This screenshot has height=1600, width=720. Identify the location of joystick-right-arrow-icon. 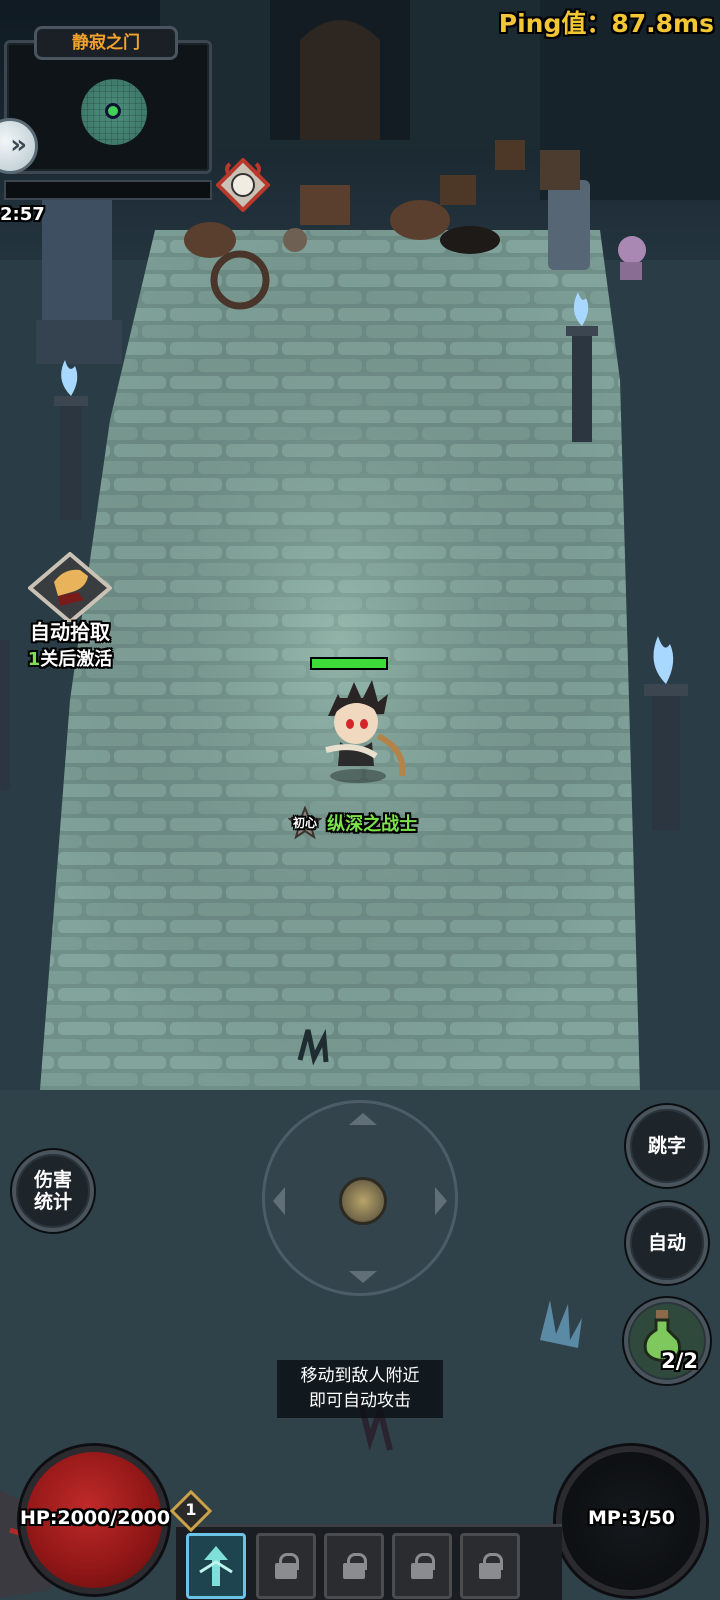
(441, 1201).